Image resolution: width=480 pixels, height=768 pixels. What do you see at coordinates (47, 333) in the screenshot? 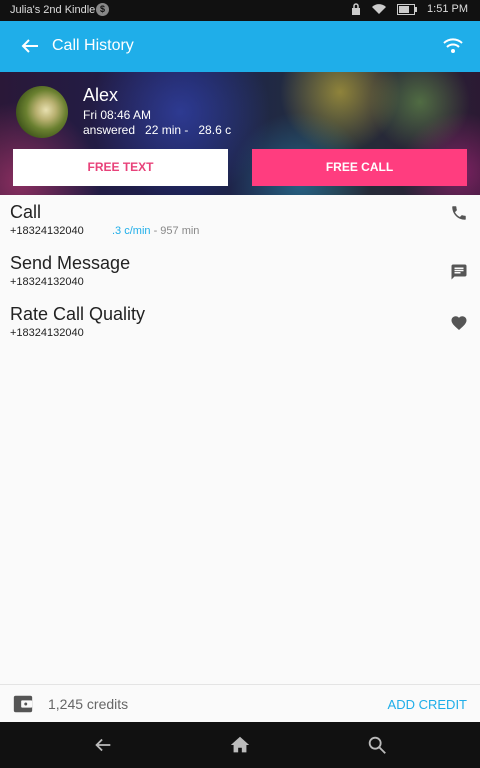
I see `rate-number: +18324132040` at bounding box center [47, 333].